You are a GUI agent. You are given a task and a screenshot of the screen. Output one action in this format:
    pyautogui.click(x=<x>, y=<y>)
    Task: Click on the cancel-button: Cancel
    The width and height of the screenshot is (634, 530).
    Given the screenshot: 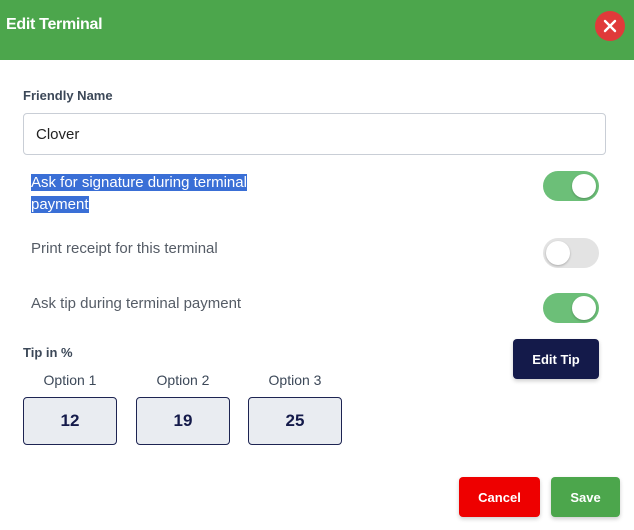 What is the action you would take?
    pyautogui.click(x=499, y=497)
    